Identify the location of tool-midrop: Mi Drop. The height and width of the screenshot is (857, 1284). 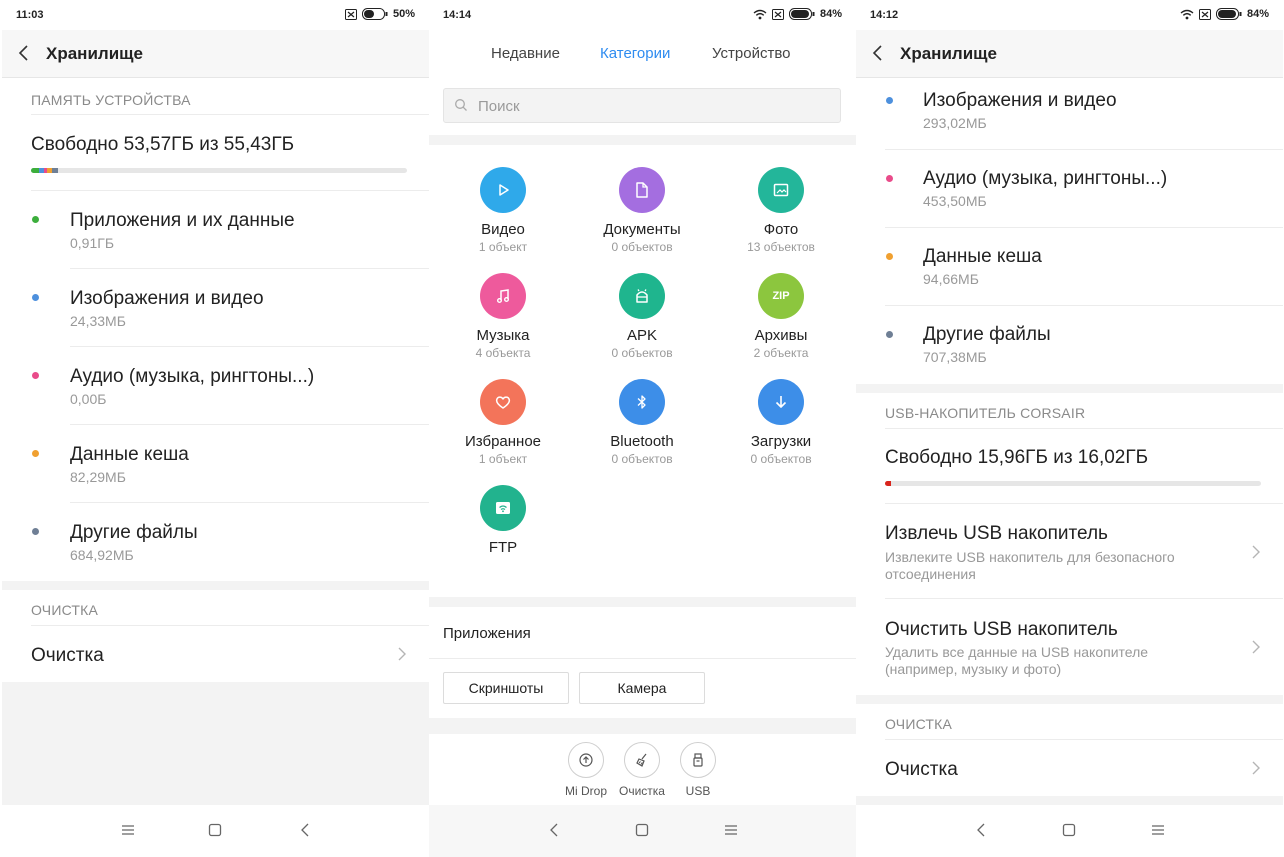
(586, 770).